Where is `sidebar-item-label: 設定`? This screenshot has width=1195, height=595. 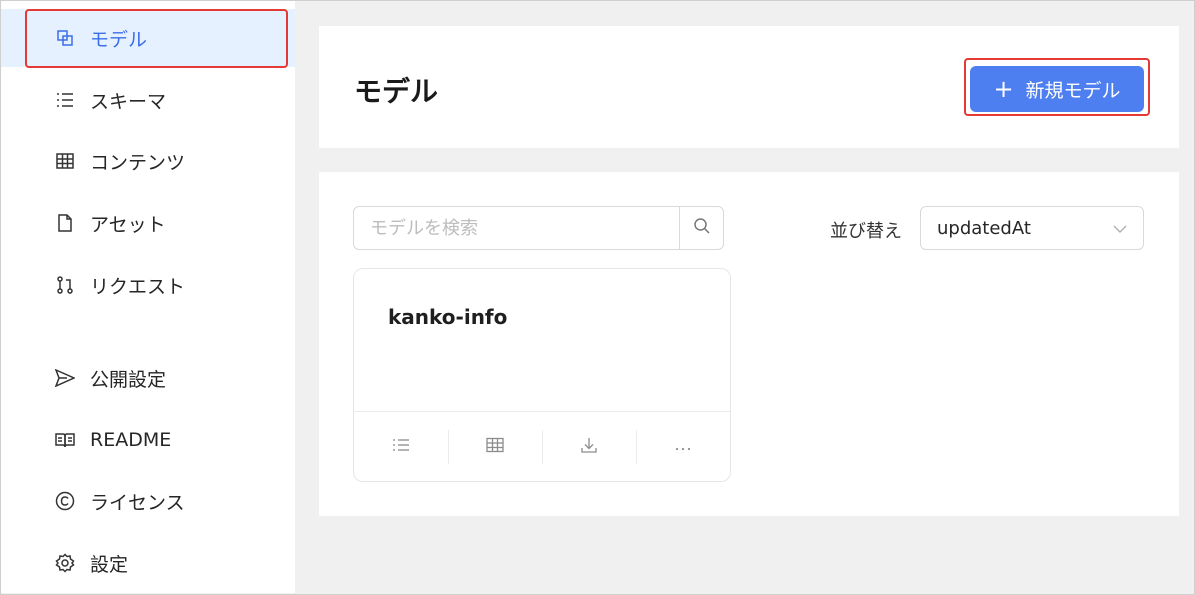
sidebar-item-label: 設定 is located at coordinates (109, 564).